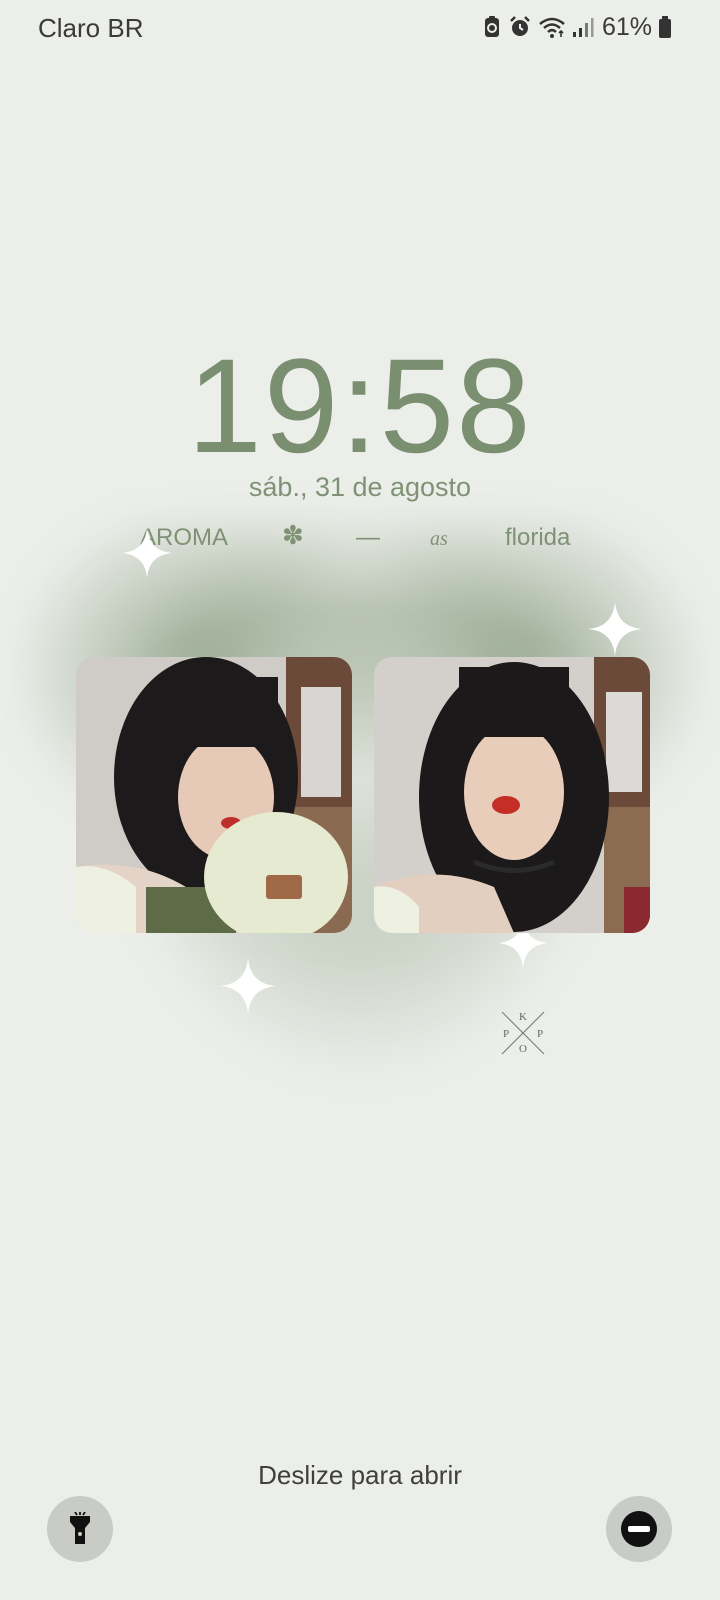  Describe the element at coordinates (552, 27) in the screenshot. I see `wifi-icon` at that location.